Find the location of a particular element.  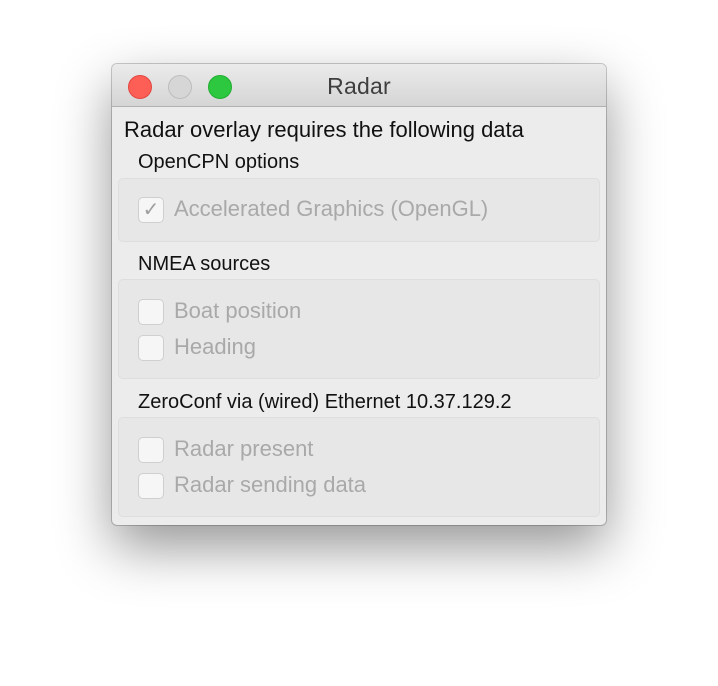

title-bar: Radar is located at coordinates (359, 85).